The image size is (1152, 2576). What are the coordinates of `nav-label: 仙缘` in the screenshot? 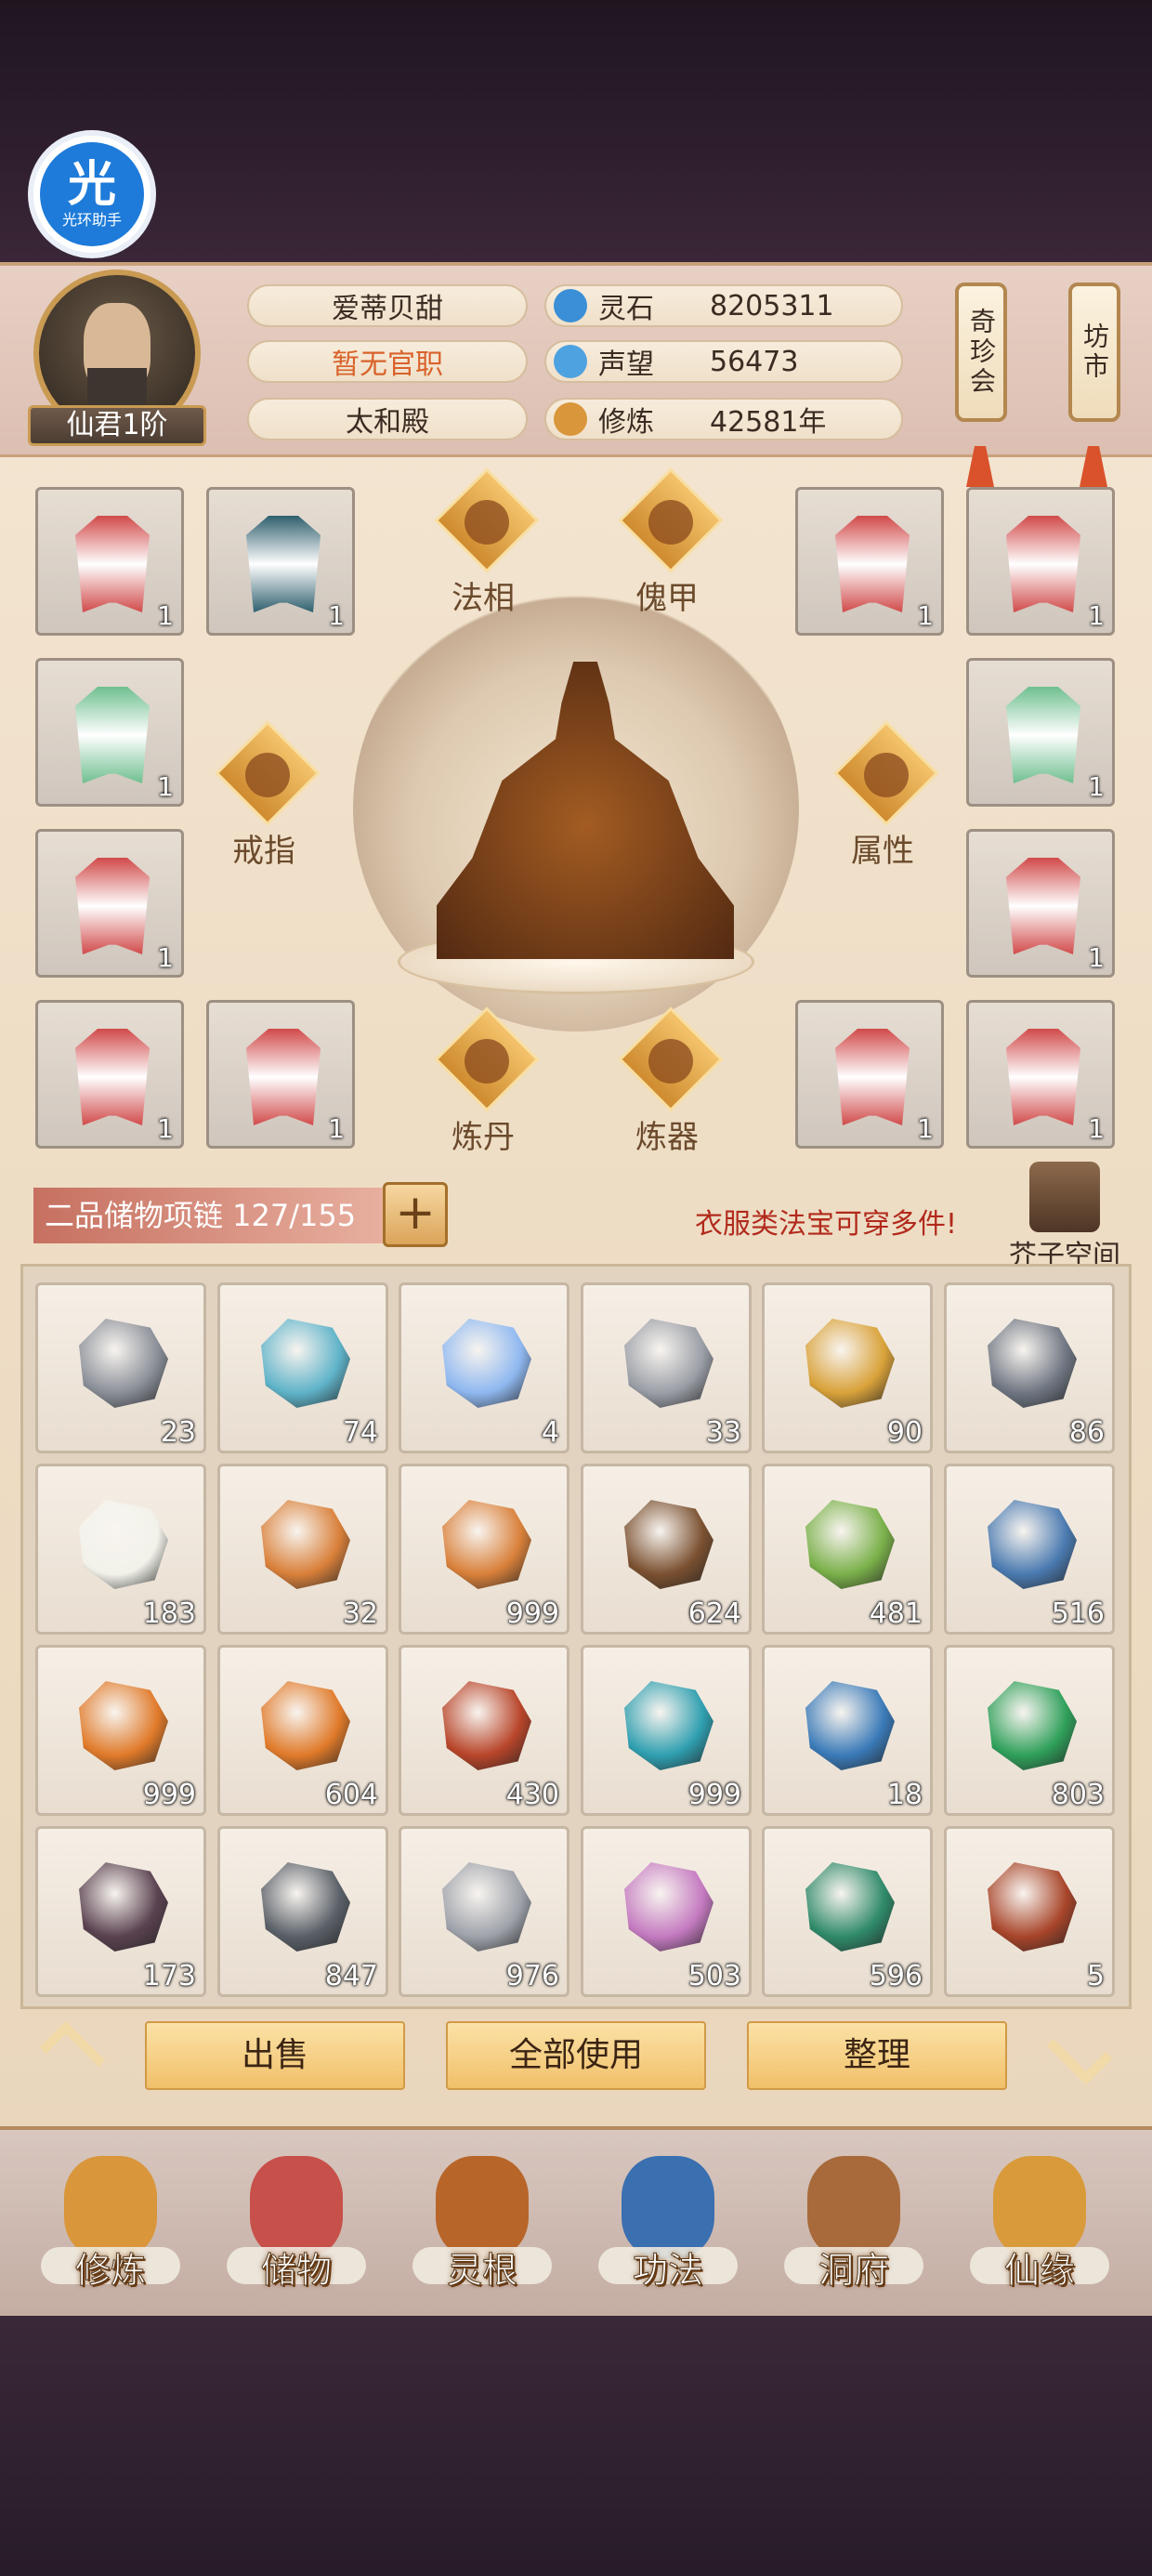 It's located at (1039, 2271).